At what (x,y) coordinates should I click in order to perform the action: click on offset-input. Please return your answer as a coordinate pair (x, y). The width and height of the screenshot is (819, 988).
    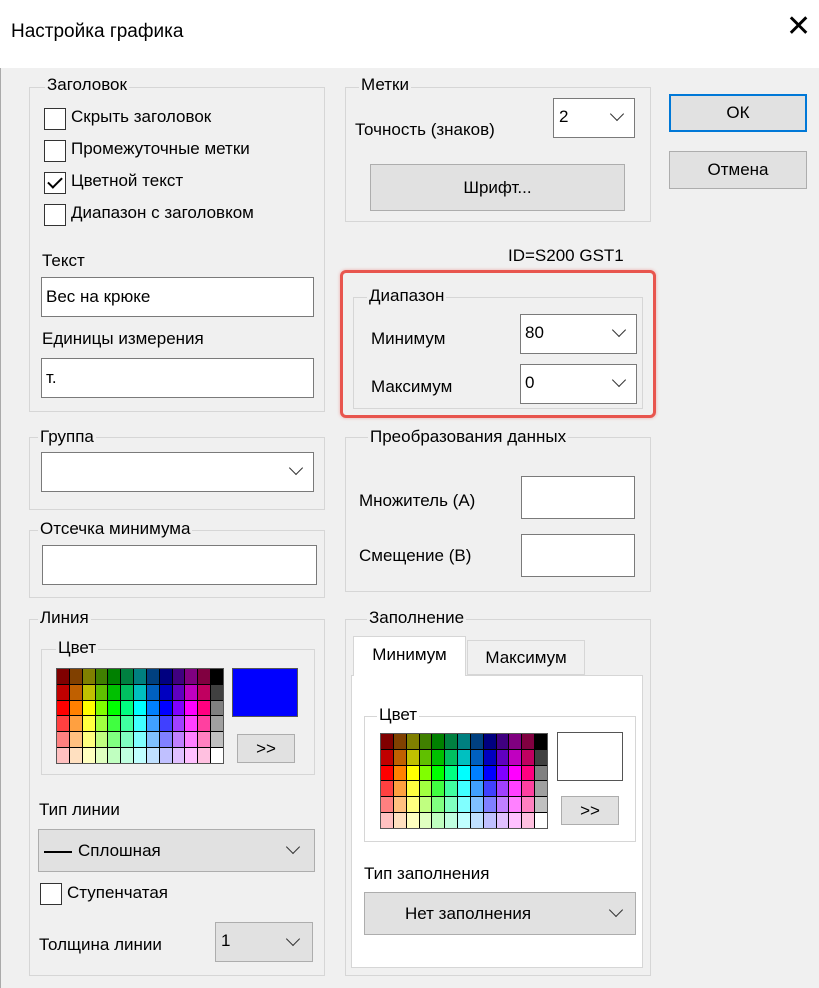
    Looking at the image, I should click on (578, 555).